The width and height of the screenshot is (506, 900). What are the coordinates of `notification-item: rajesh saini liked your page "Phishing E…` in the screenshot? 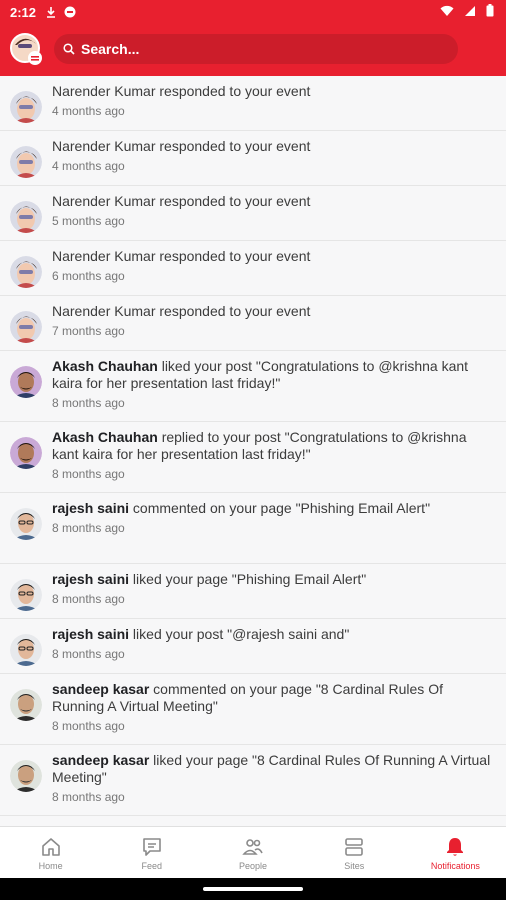 It's located at (253, 591).